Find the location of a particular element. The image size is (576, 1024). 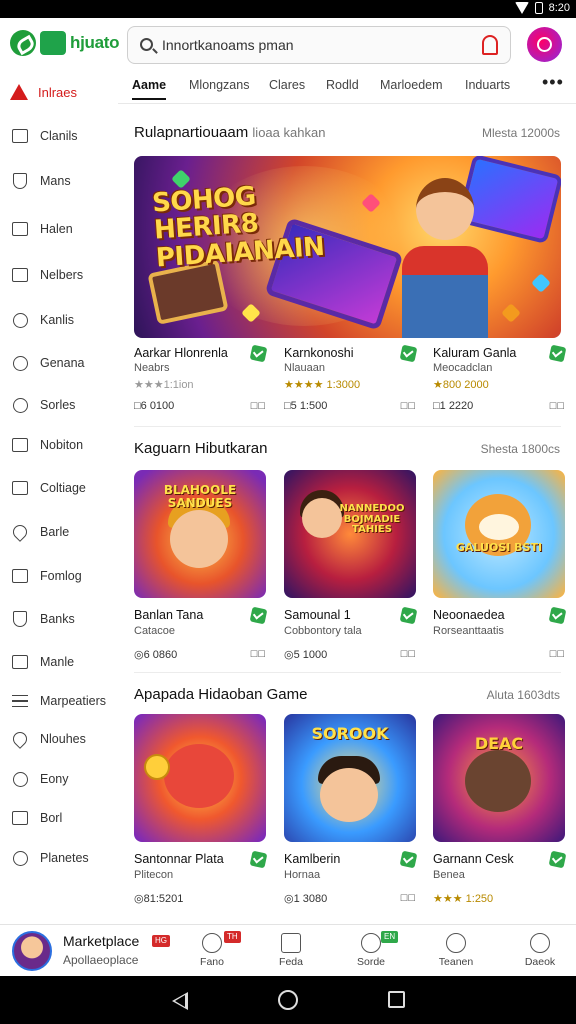

sidebar-item: Genana is located at coordinates (47, 363).